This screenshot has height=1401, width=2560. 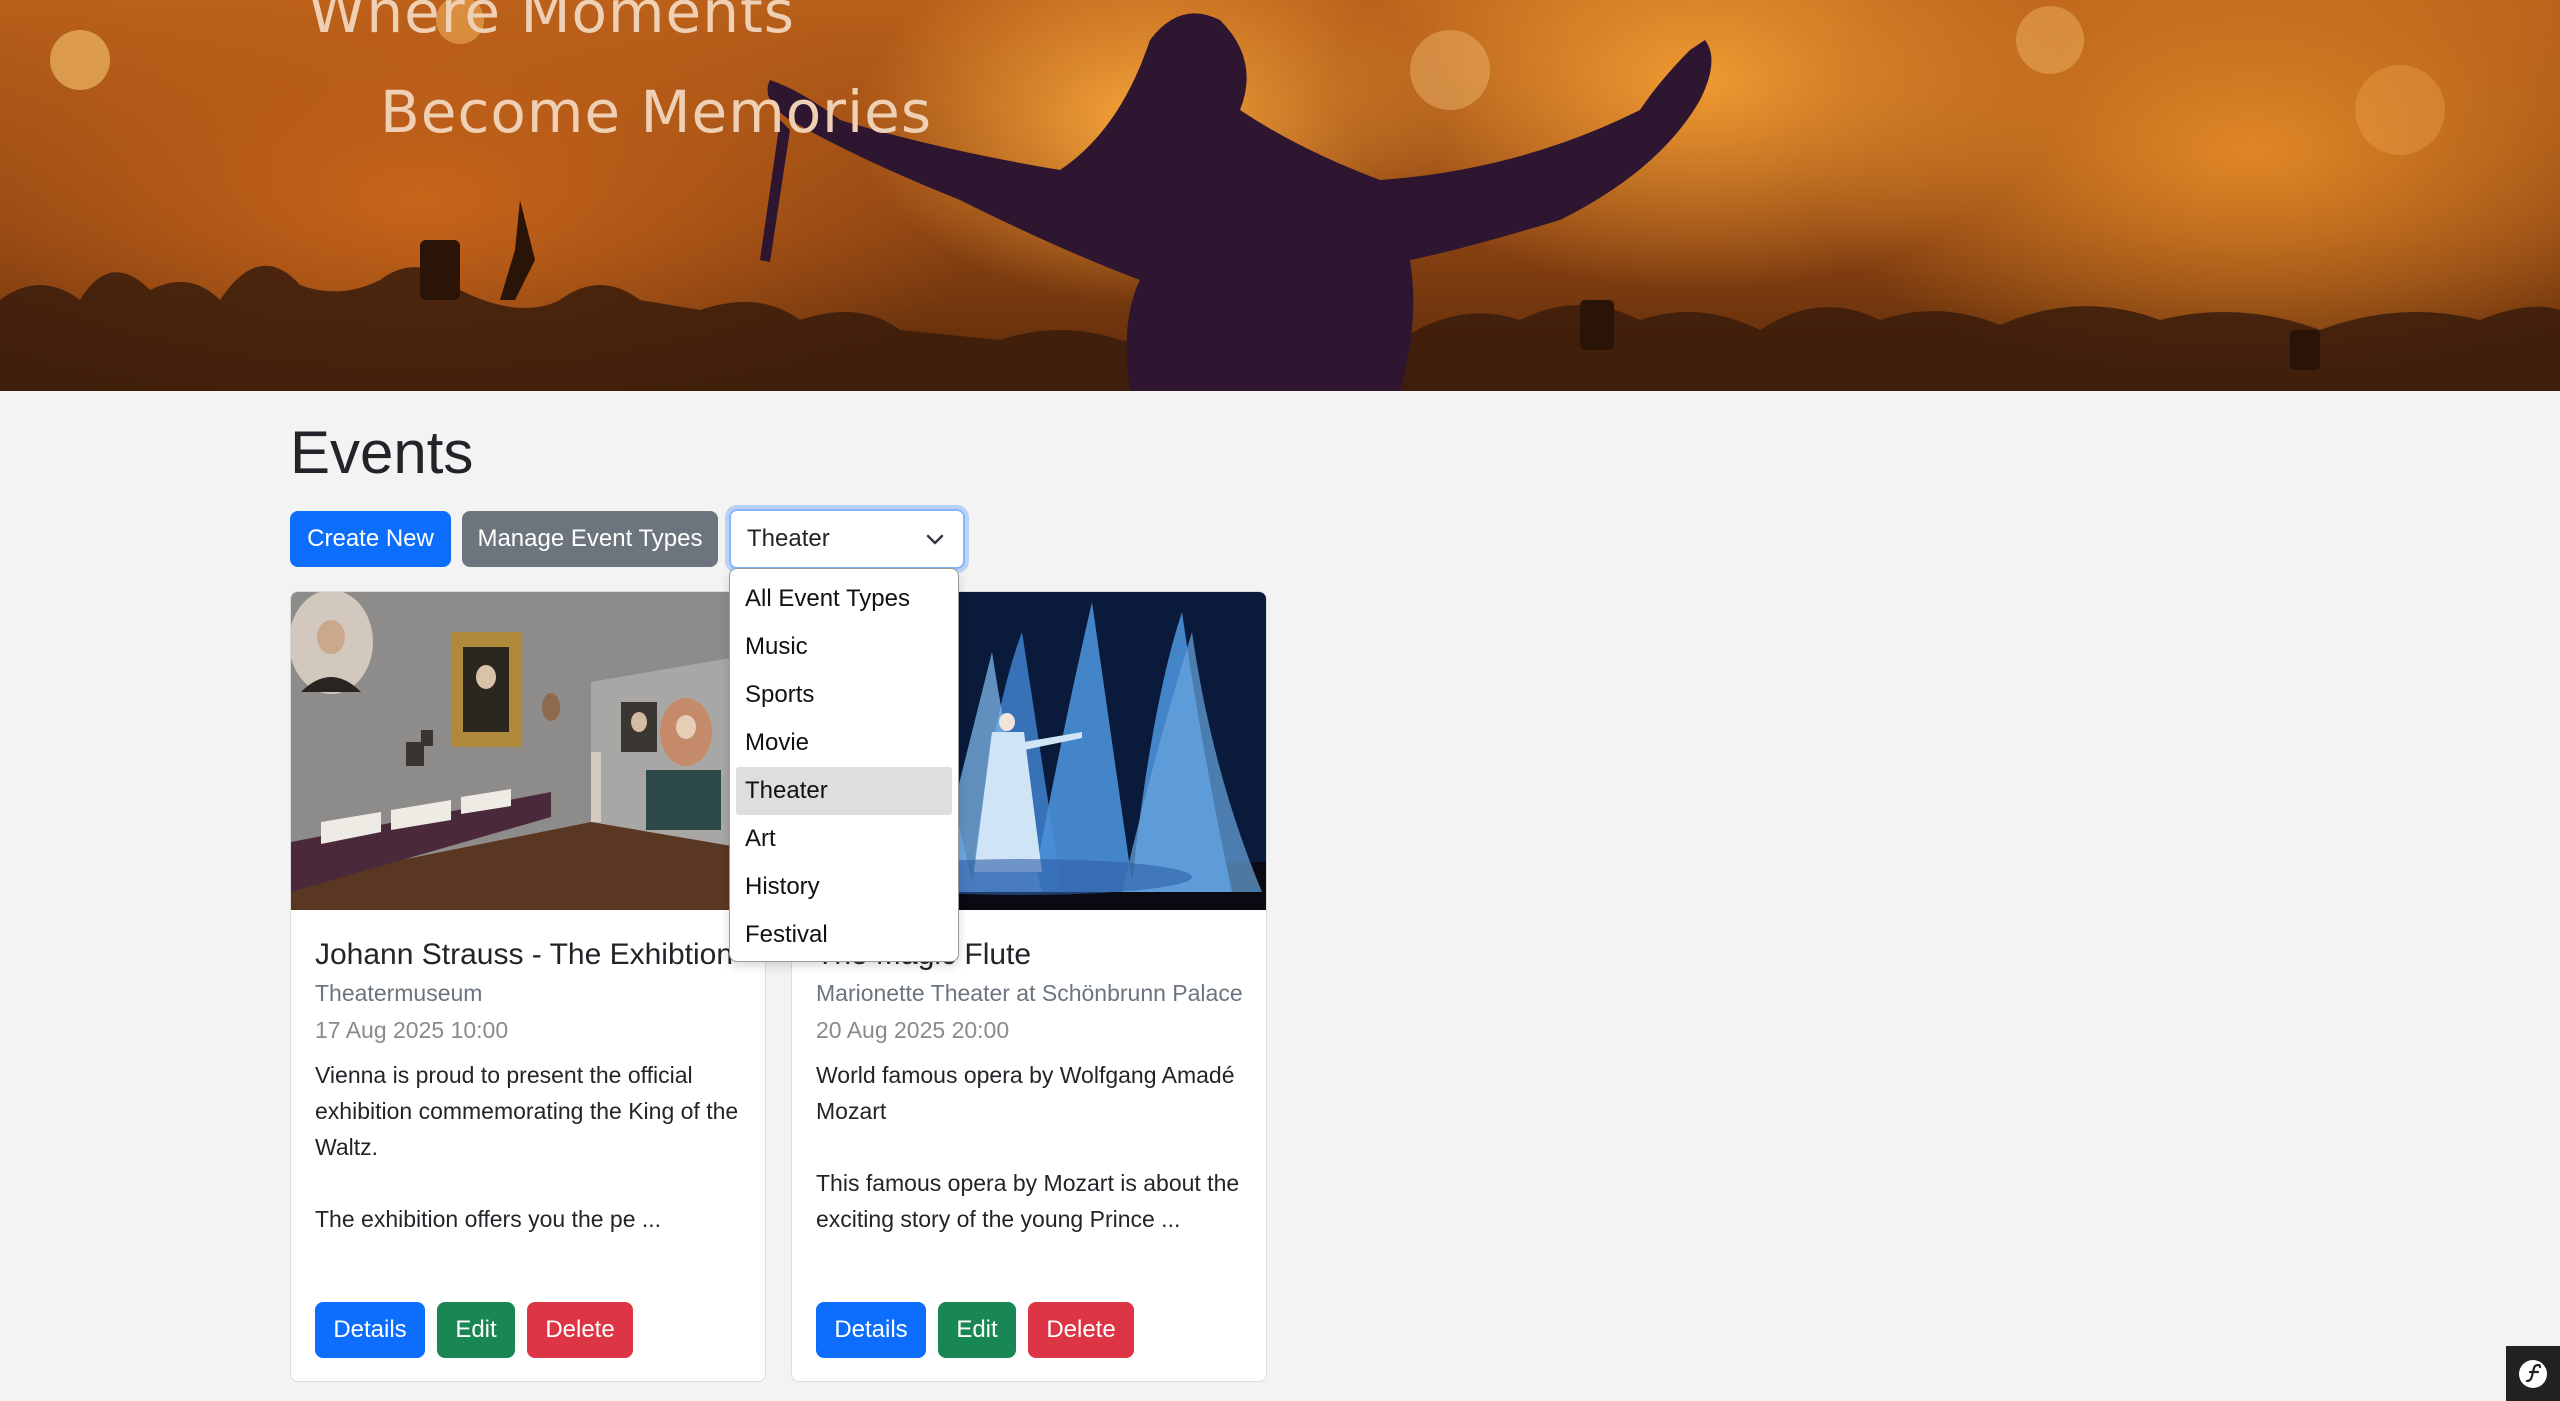 What do you see at coordinates (590, 539) in the screenshot?
I see `manage-event-types-button: Manage Event Types` at bounding box center [590, 539].